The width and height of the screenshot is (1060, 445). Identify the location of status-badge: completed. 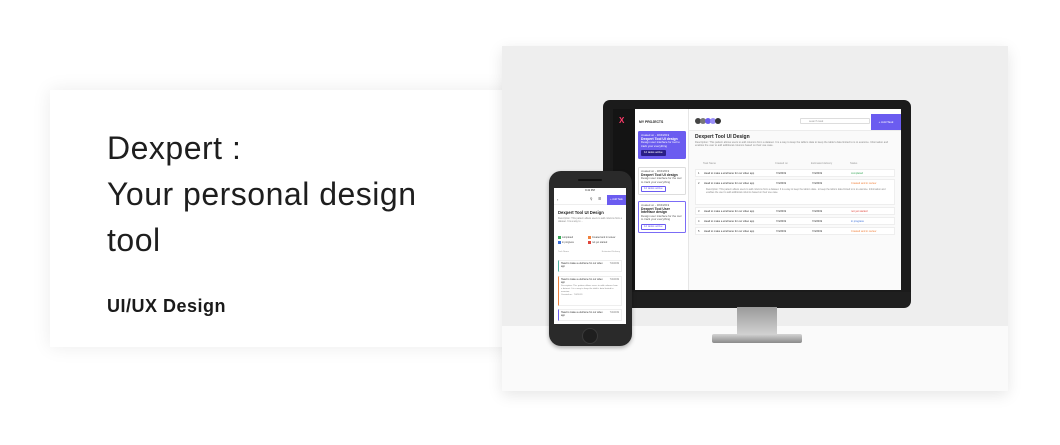
(857, 173).